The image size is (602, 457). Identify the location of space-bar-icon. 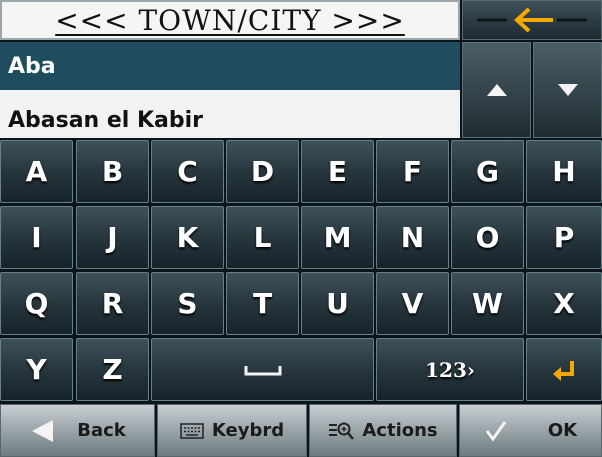
(262, 370).